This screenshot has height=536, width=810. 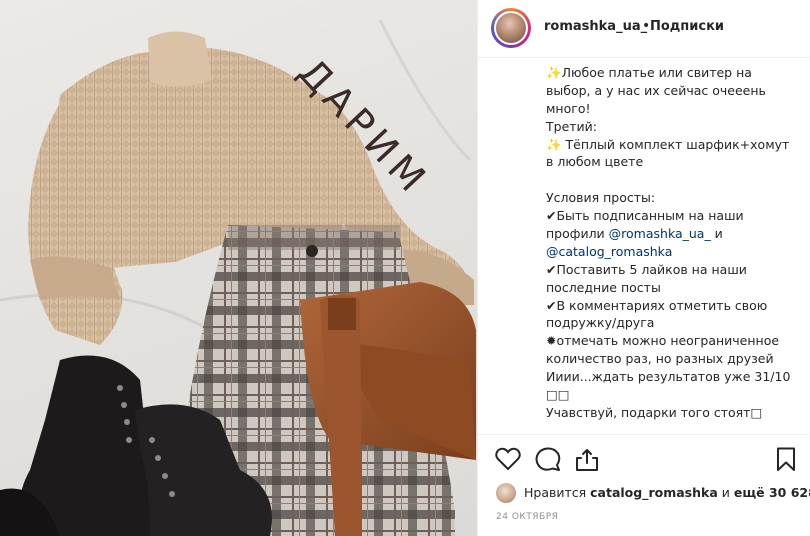 I want to click on caption-line: в любом цвете, so click(x=595, y=162).